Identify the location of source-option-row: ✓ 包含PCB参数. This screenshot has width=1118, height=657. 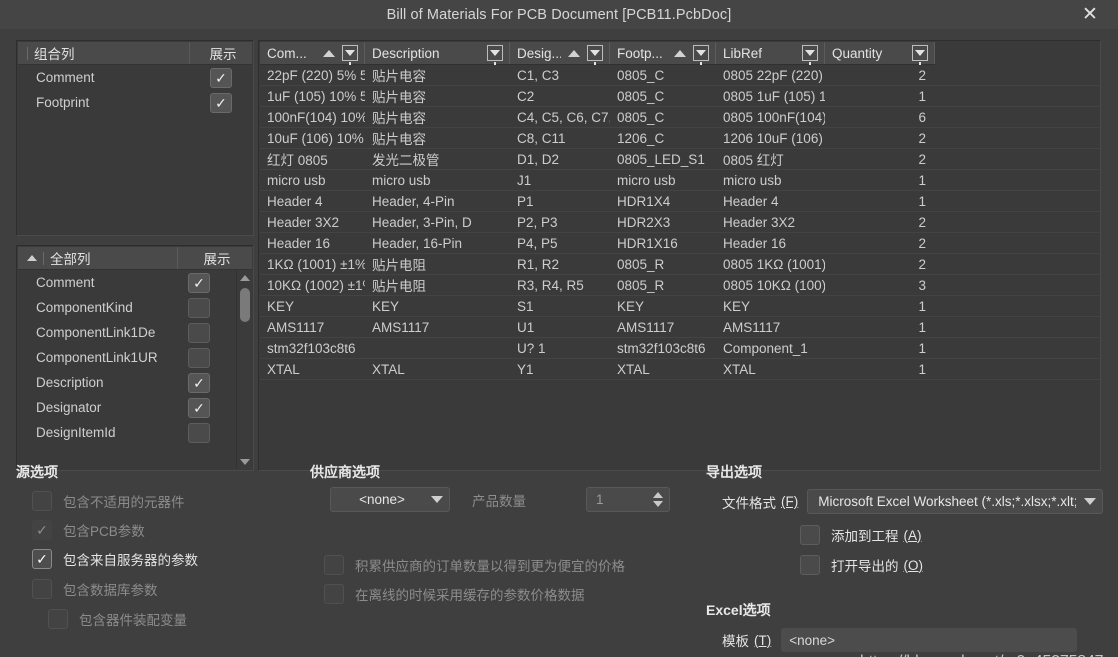
(88, 530).